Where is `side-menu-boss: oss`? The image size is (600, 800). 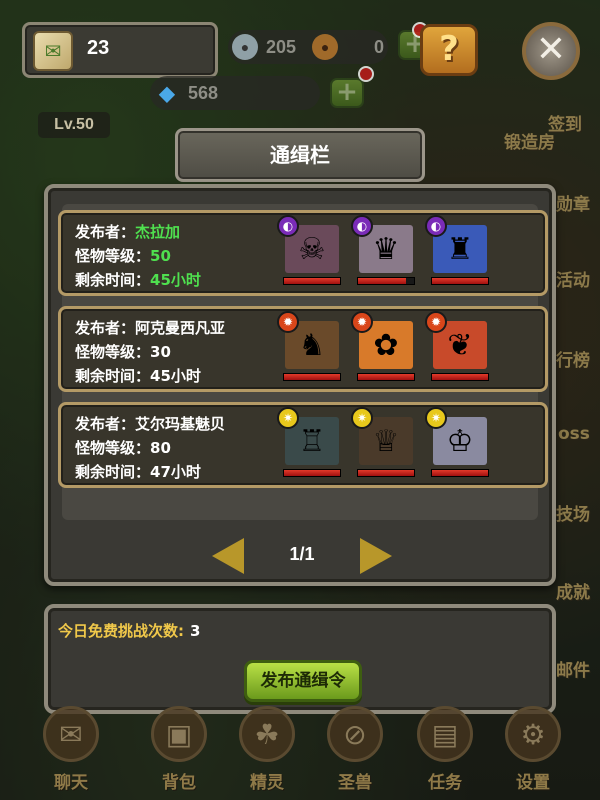
side-menu-boss: oss is located at coordinates (574, 434).